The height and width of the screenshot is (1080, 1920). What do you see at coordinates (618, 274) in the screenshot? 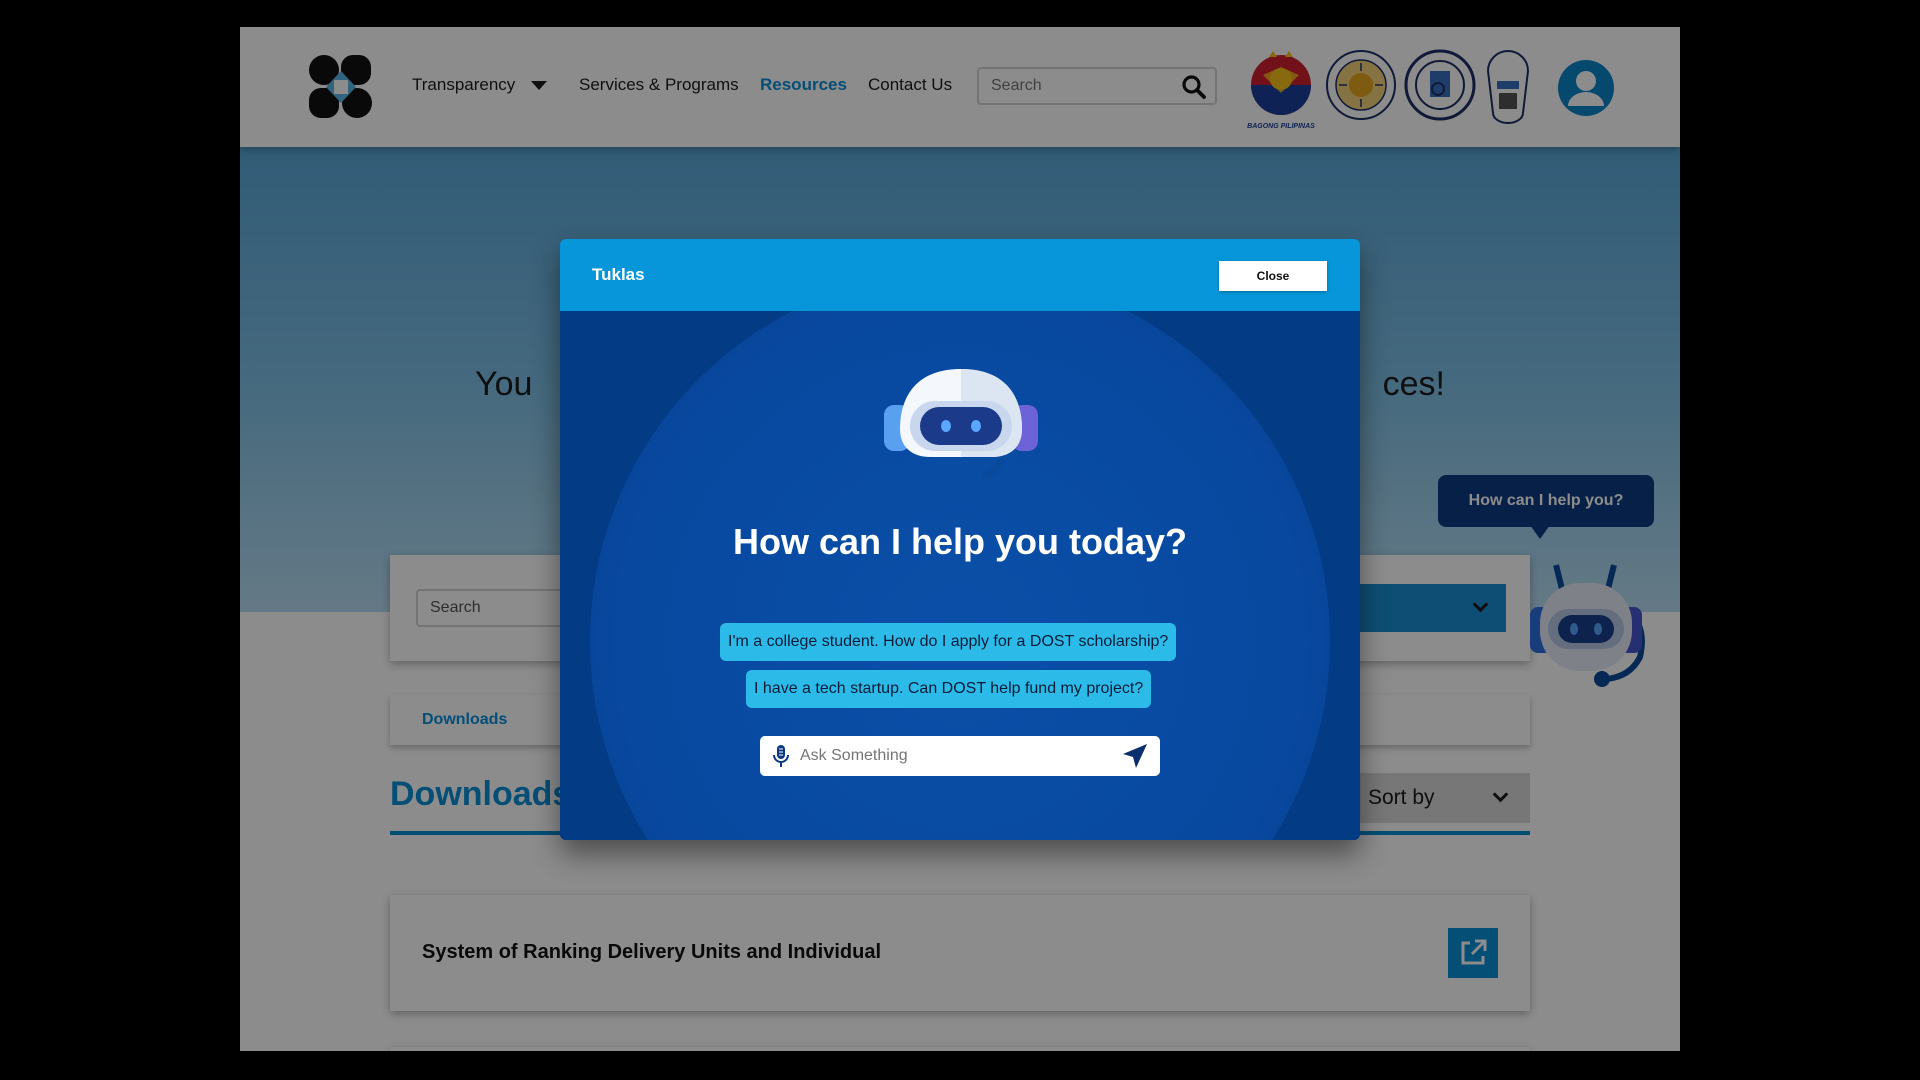
I see `chat-modal-title: Tuklas` at bounding box center [618, 274].